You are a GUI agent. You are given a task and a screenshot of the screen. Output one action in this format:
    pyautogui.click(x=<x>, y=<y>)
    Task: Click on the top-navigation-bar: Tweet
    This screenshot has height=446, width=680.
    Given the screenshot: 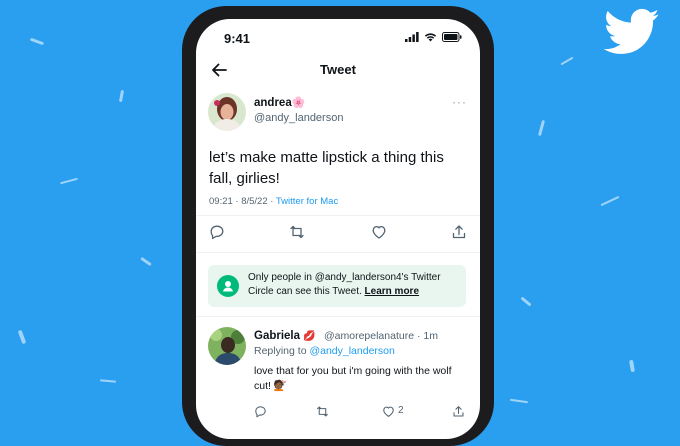 What is the action you would take?
    pyautogui.click(x=338, y=71)
    